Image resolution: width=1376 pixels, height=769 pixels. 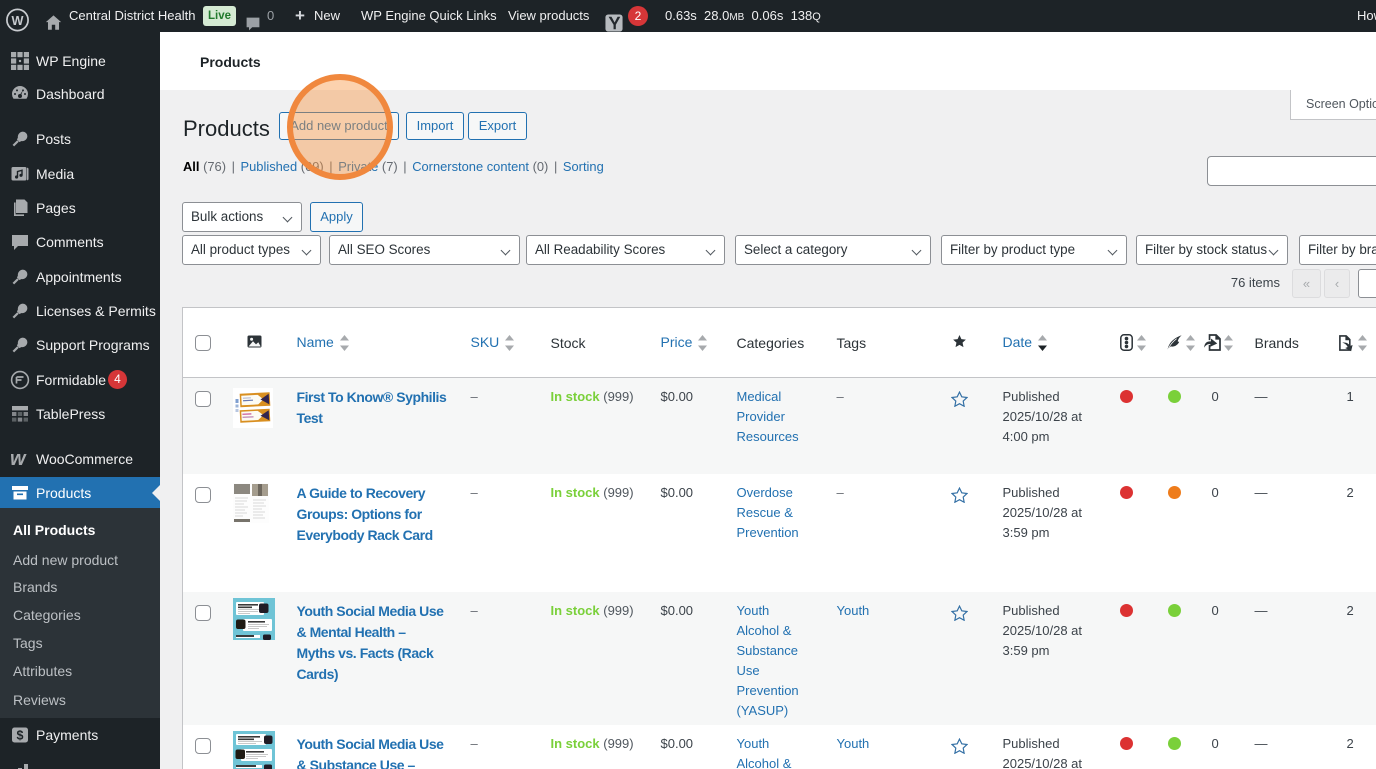 What do you see at coordinates (18, 21) in the screenshot?
I see `svg-text: W` at bounding box center [18, 21].